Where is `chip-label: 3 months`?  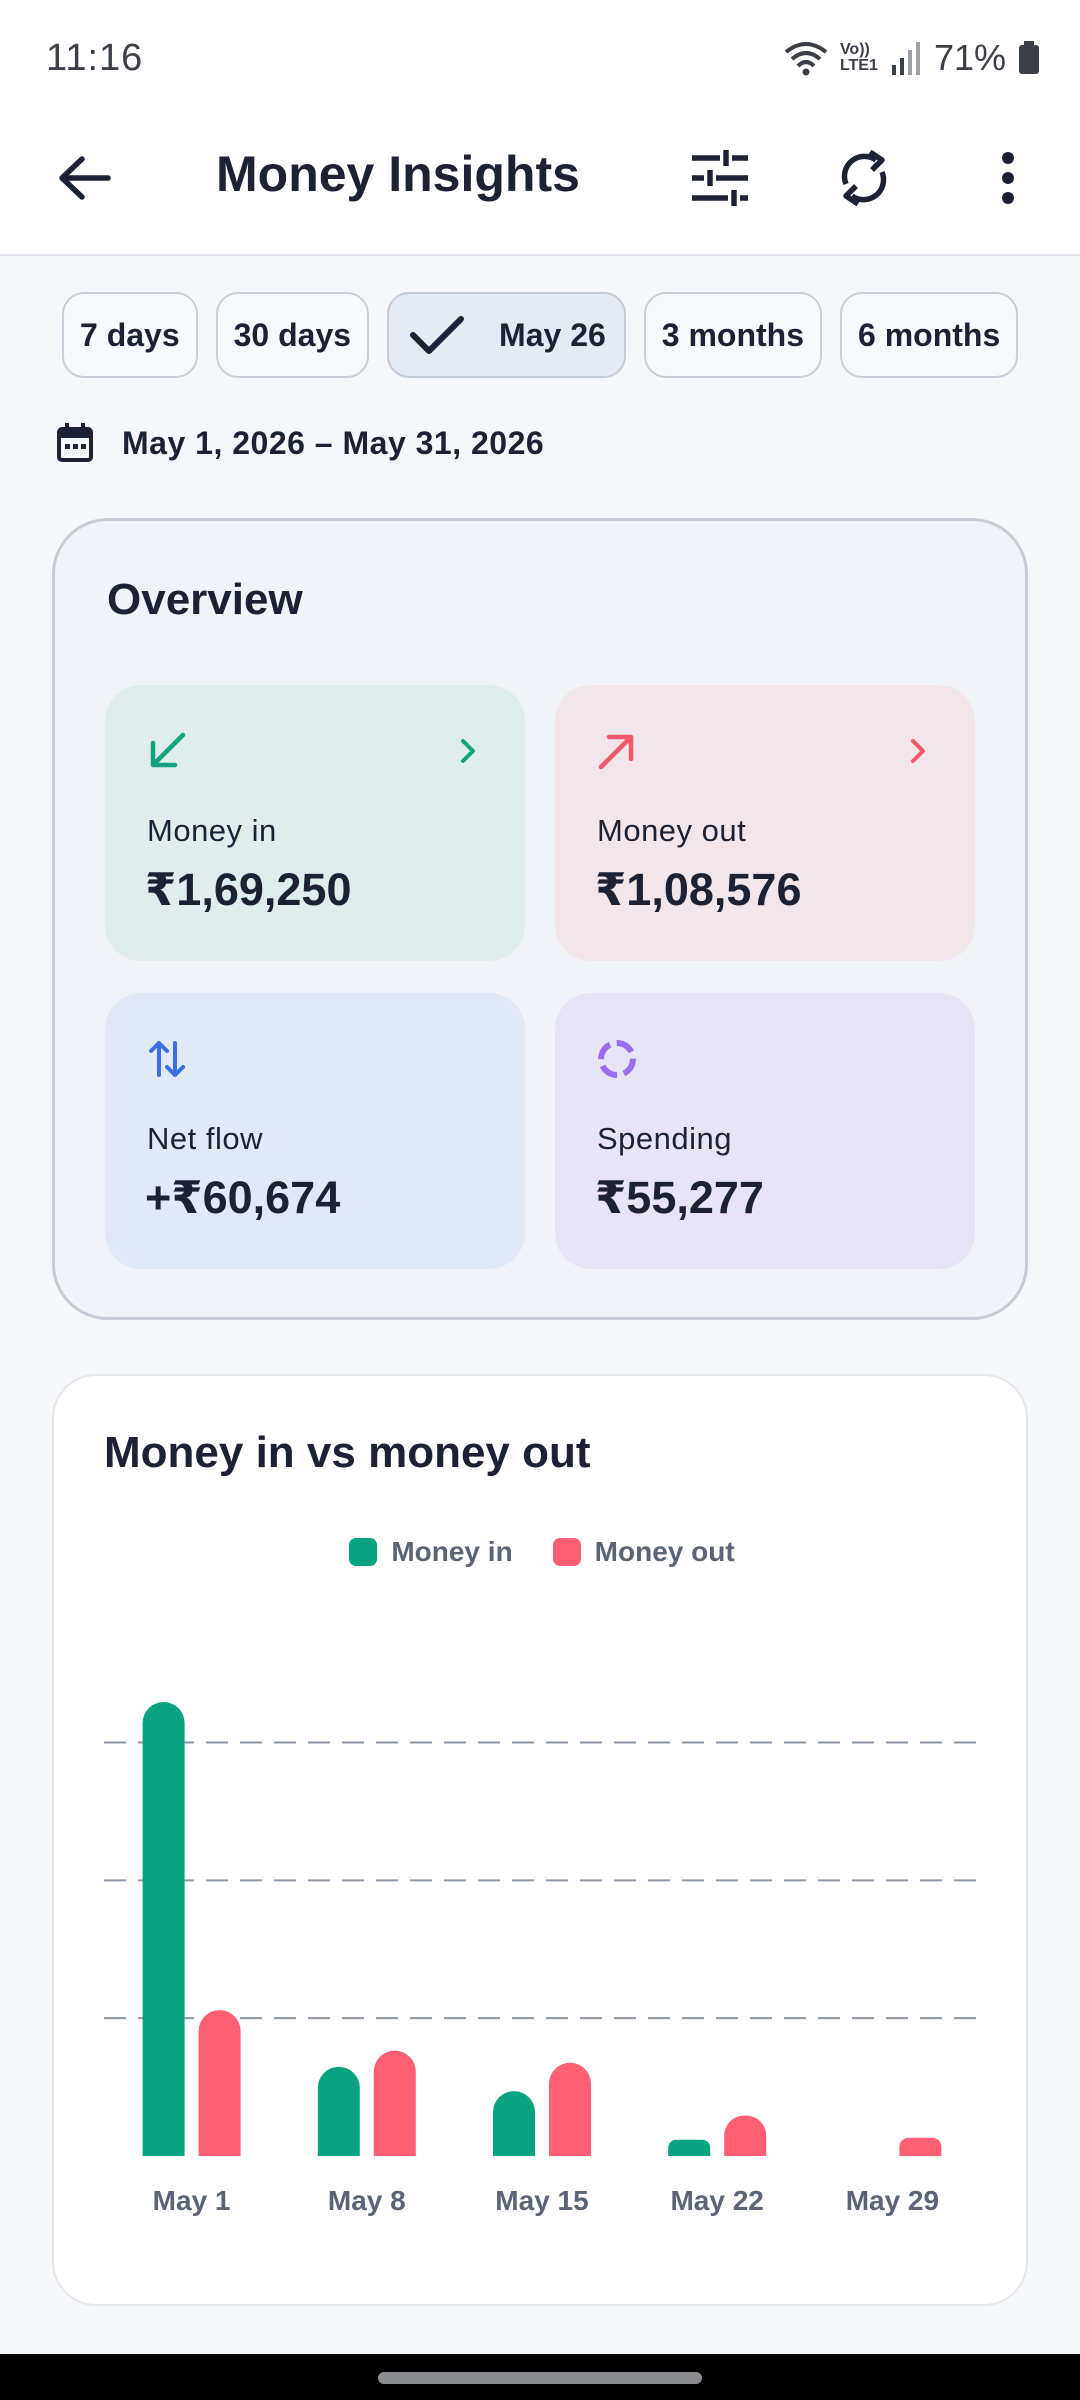 chip-label: 3 months is located at coordinates (733, 334).